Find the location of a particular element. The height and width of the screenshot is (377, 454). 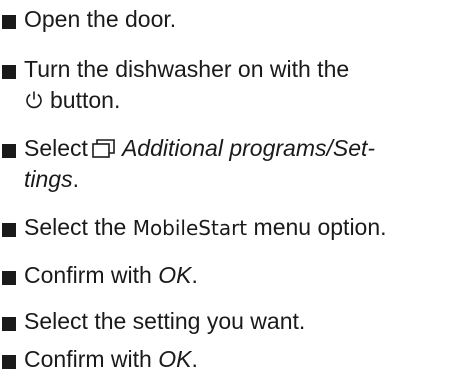

step-text: Open the door. is located at coordinates (100, 19).